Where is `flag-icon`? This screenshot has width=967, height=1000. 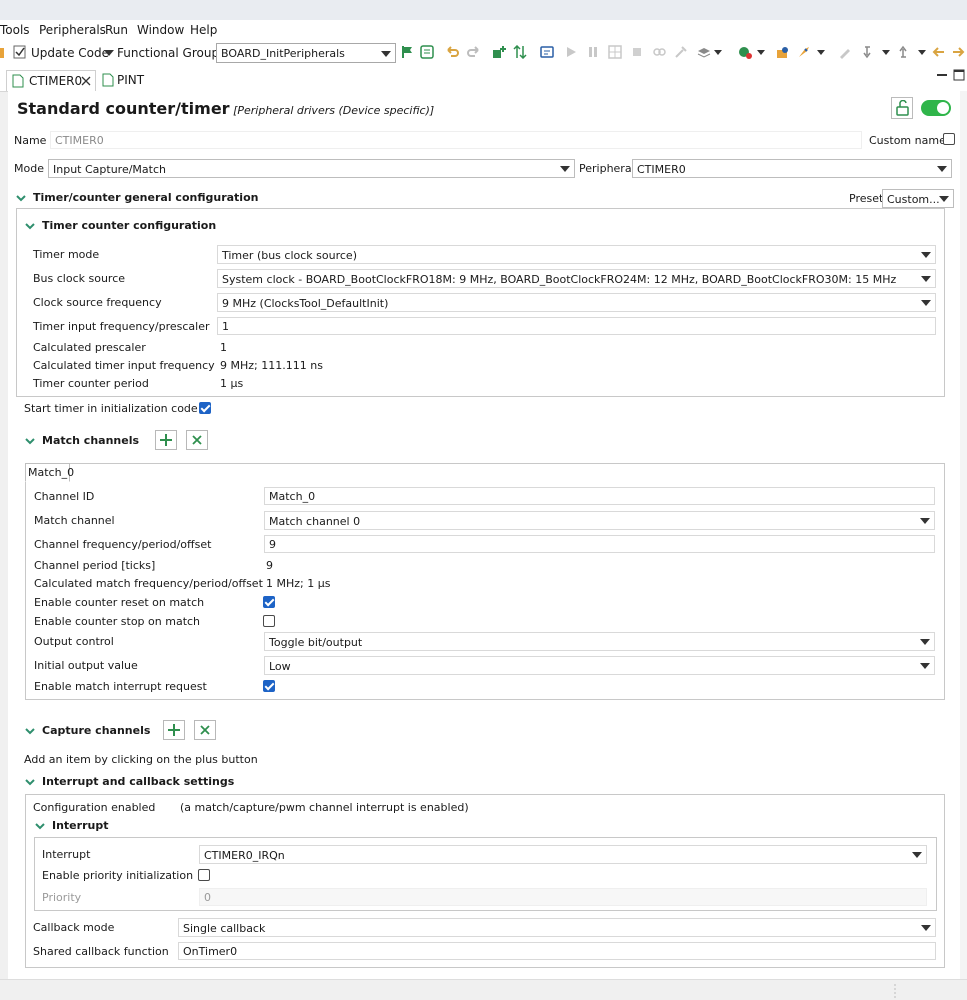
flag-icon is located at coordinates (407, 52).